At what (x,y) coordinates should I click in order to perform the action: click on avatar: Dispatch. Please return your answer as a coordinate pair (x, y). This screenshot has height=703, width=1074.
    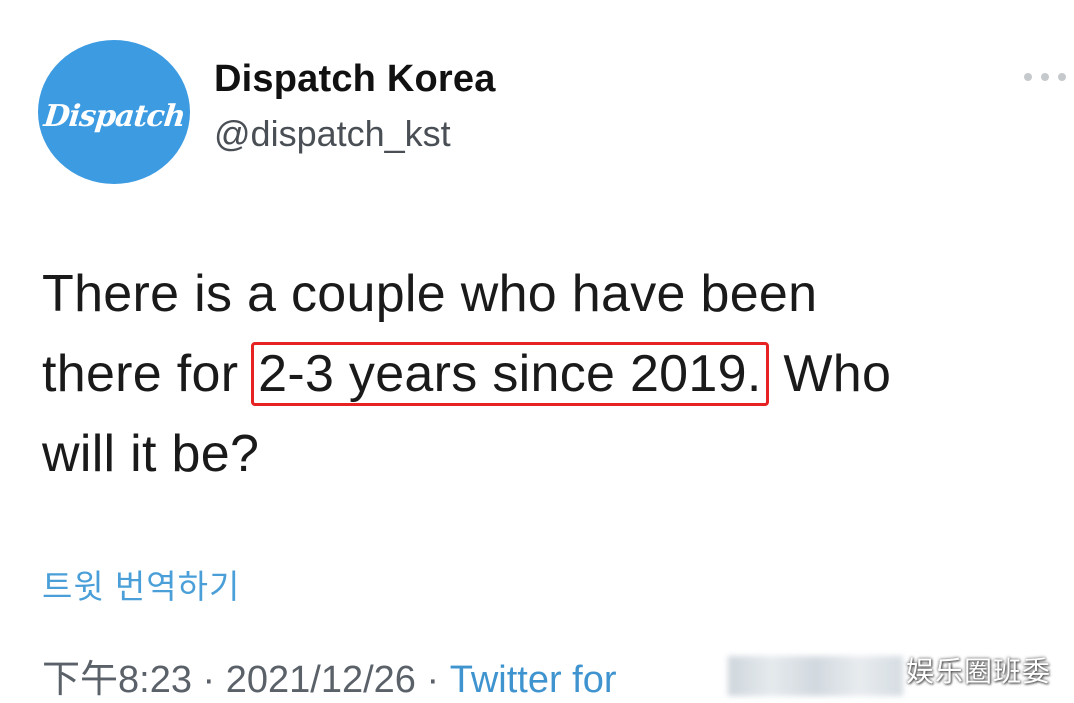
    Looking at the image, I should click on (114, 112).